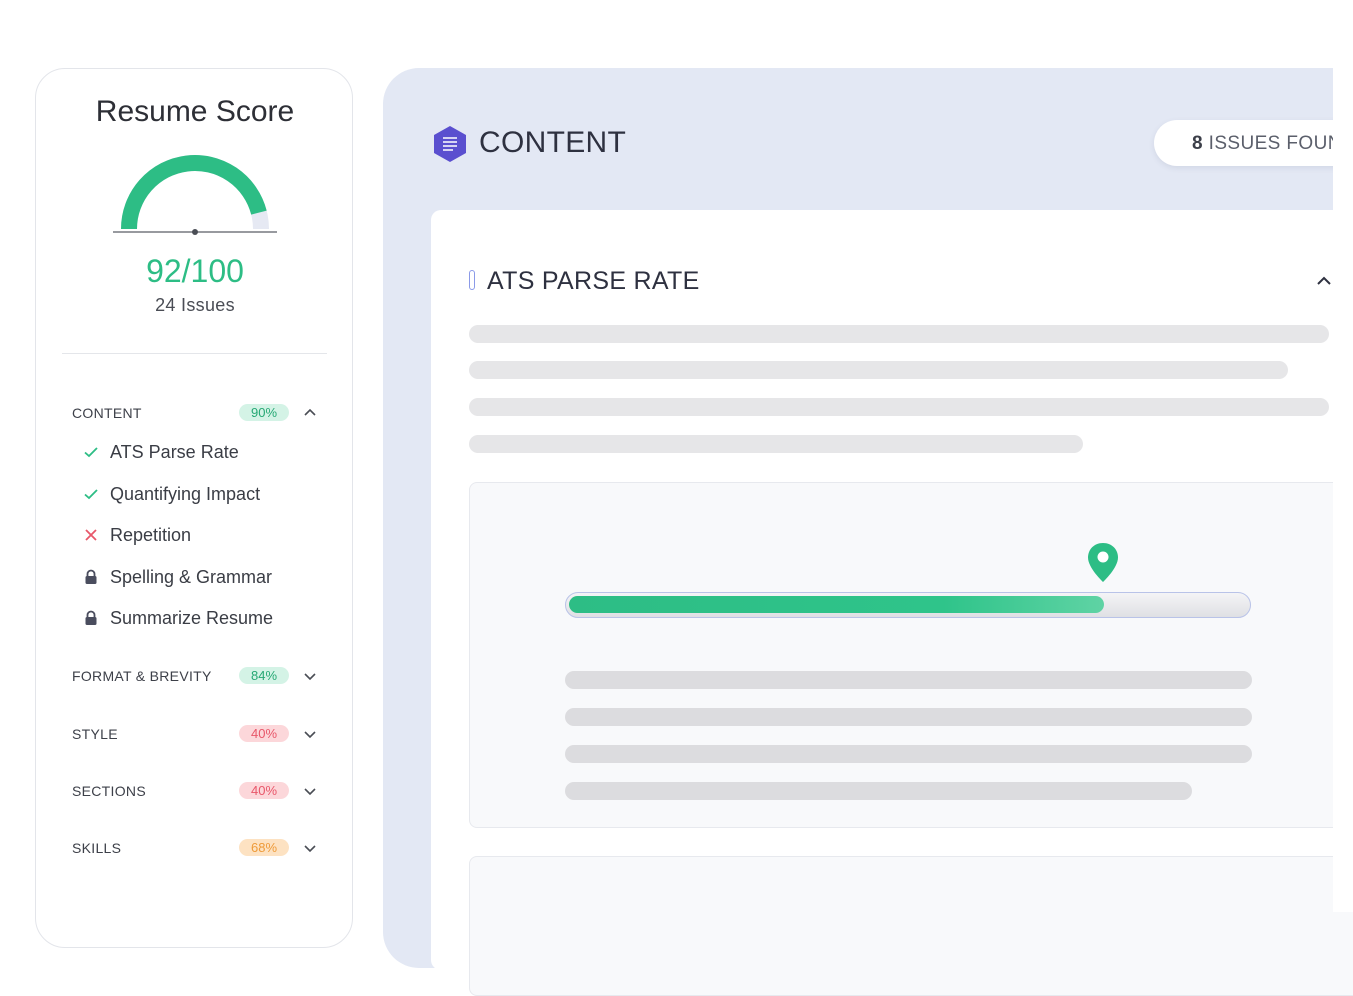 The width and height of the screenshot is (1353, 996). What do you see at coordinates (195, 271) in the screenshot?
I see `score-value: 92/100` at bounding box center [195, 271].